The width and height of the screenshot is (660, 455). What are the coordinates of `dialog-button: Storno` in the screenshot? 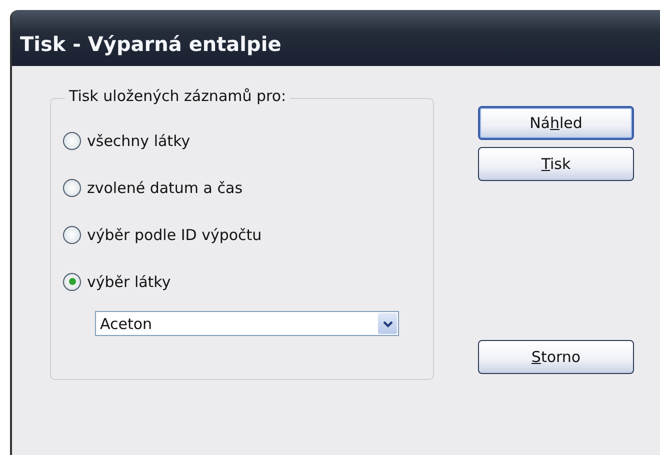 It's located at (556, 357).